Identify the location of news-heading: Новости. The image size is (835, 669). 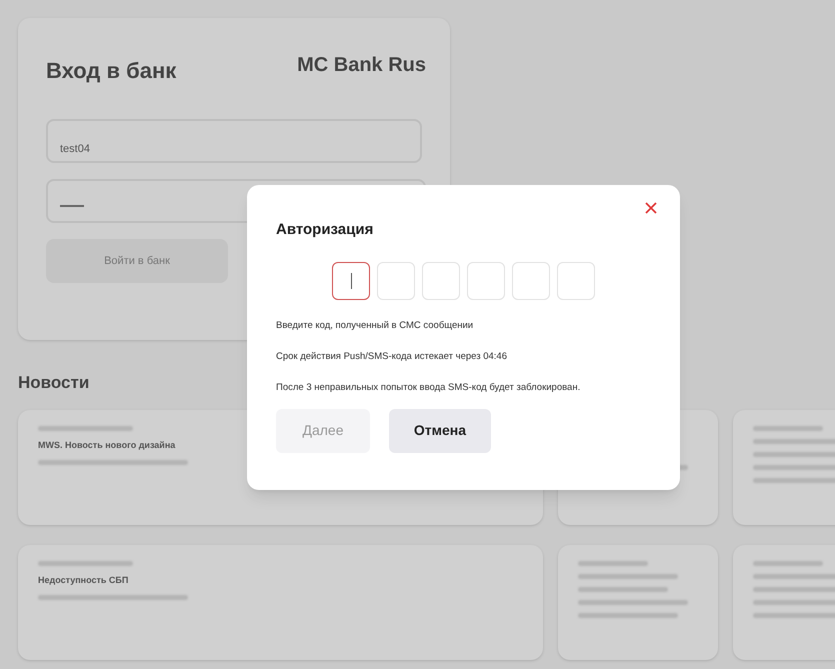
(54, 383).